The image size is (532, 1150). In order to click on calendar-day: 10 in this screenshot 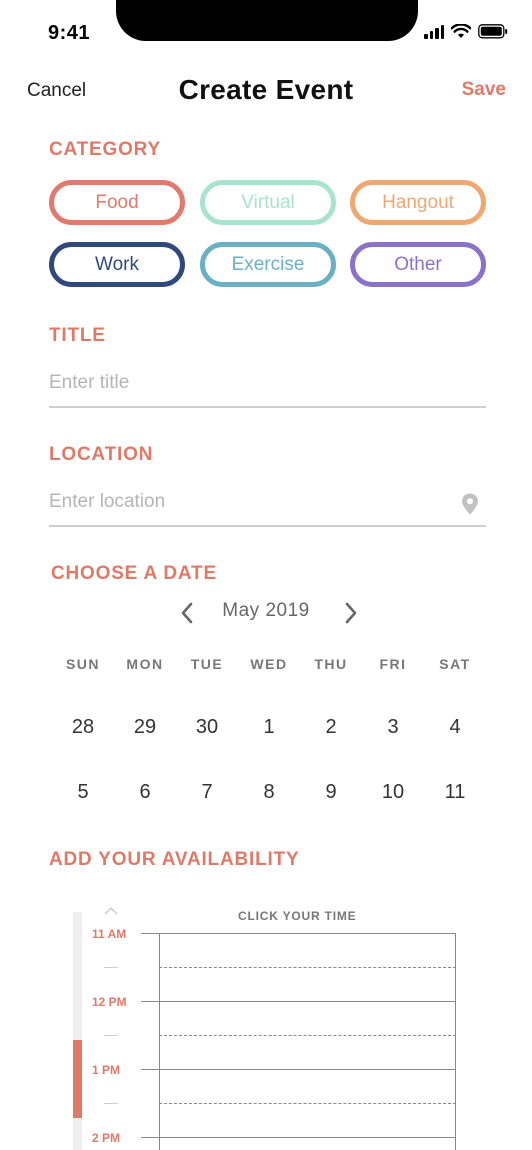, I will do `click(393, 809)`.